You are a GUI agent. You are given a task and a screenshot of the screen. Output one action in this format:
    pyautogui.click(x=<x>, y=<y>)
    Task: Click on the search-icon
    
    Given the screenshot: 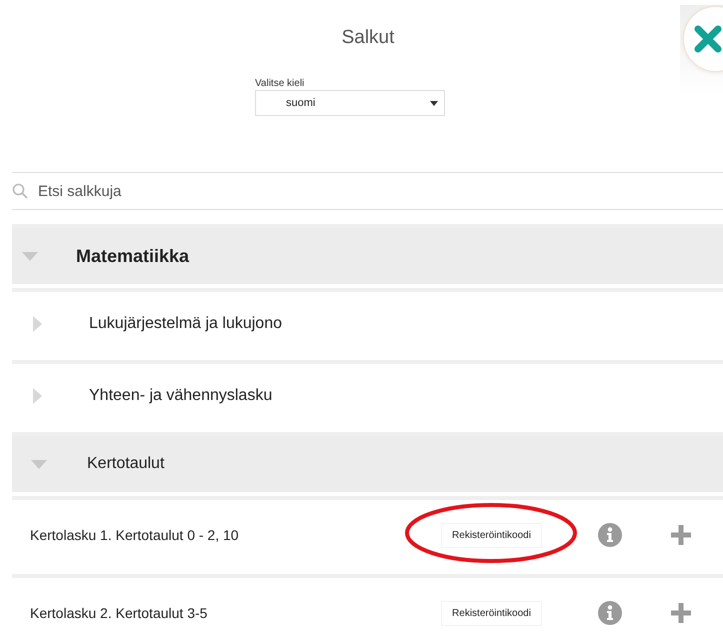 What is the action you would take?
    pyautogui.click(x=20, y=191)
    